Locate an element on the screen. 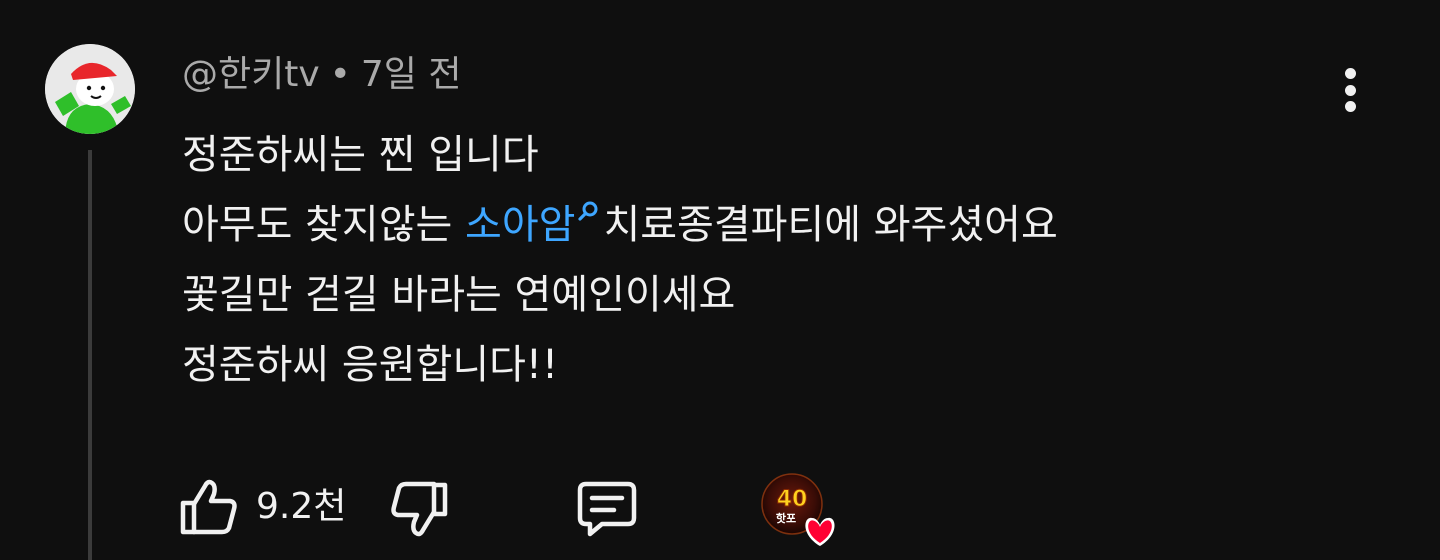  creator-heart-badge: 40 핫포 is located at coordinates (800, 510).